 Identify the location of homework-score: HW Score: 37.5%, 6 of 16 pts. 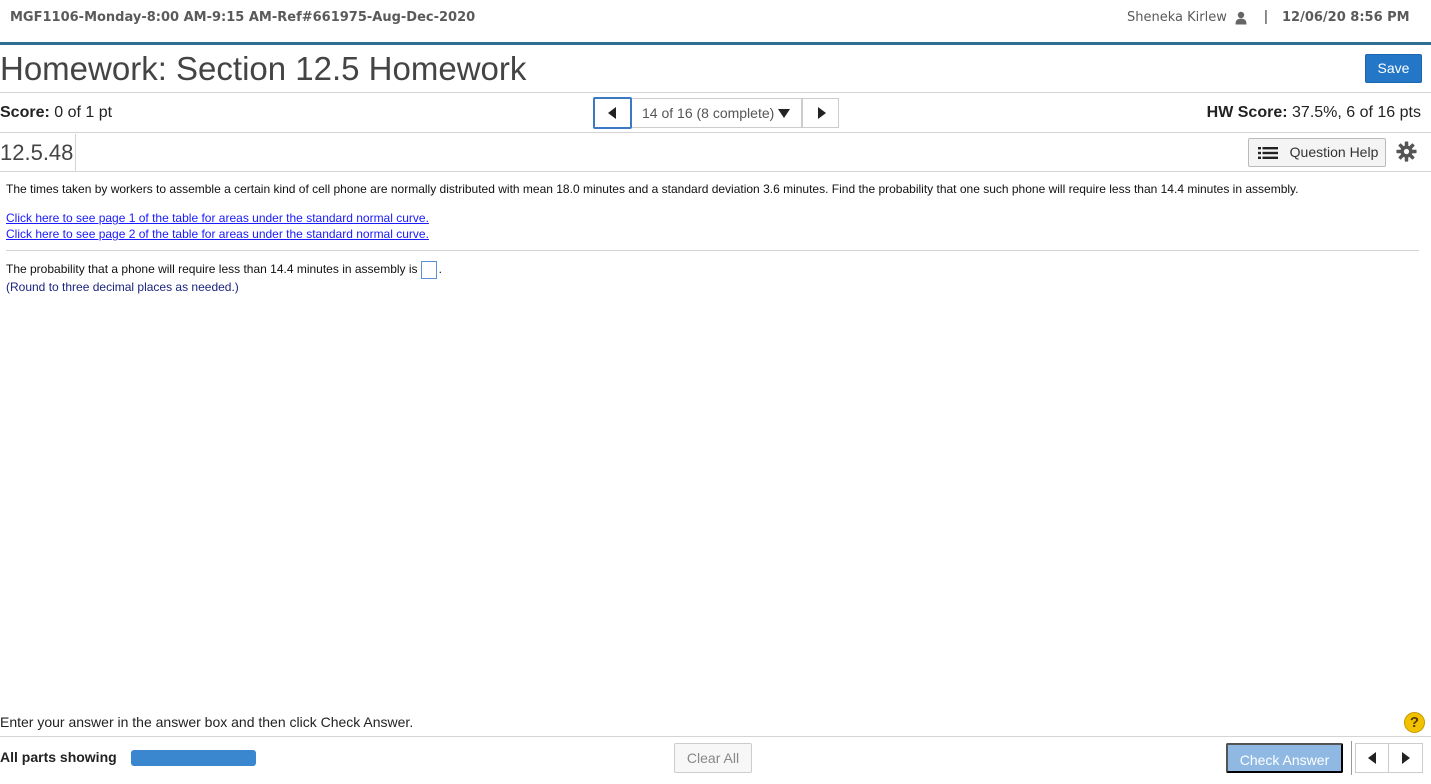
(1314, 113).